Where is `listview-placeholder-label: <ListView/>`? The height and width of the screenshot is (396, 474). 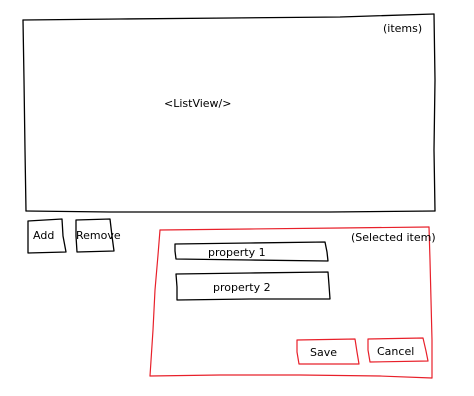 listview-placeholder-label: <ListView/> is located at coordinates (198, 103).